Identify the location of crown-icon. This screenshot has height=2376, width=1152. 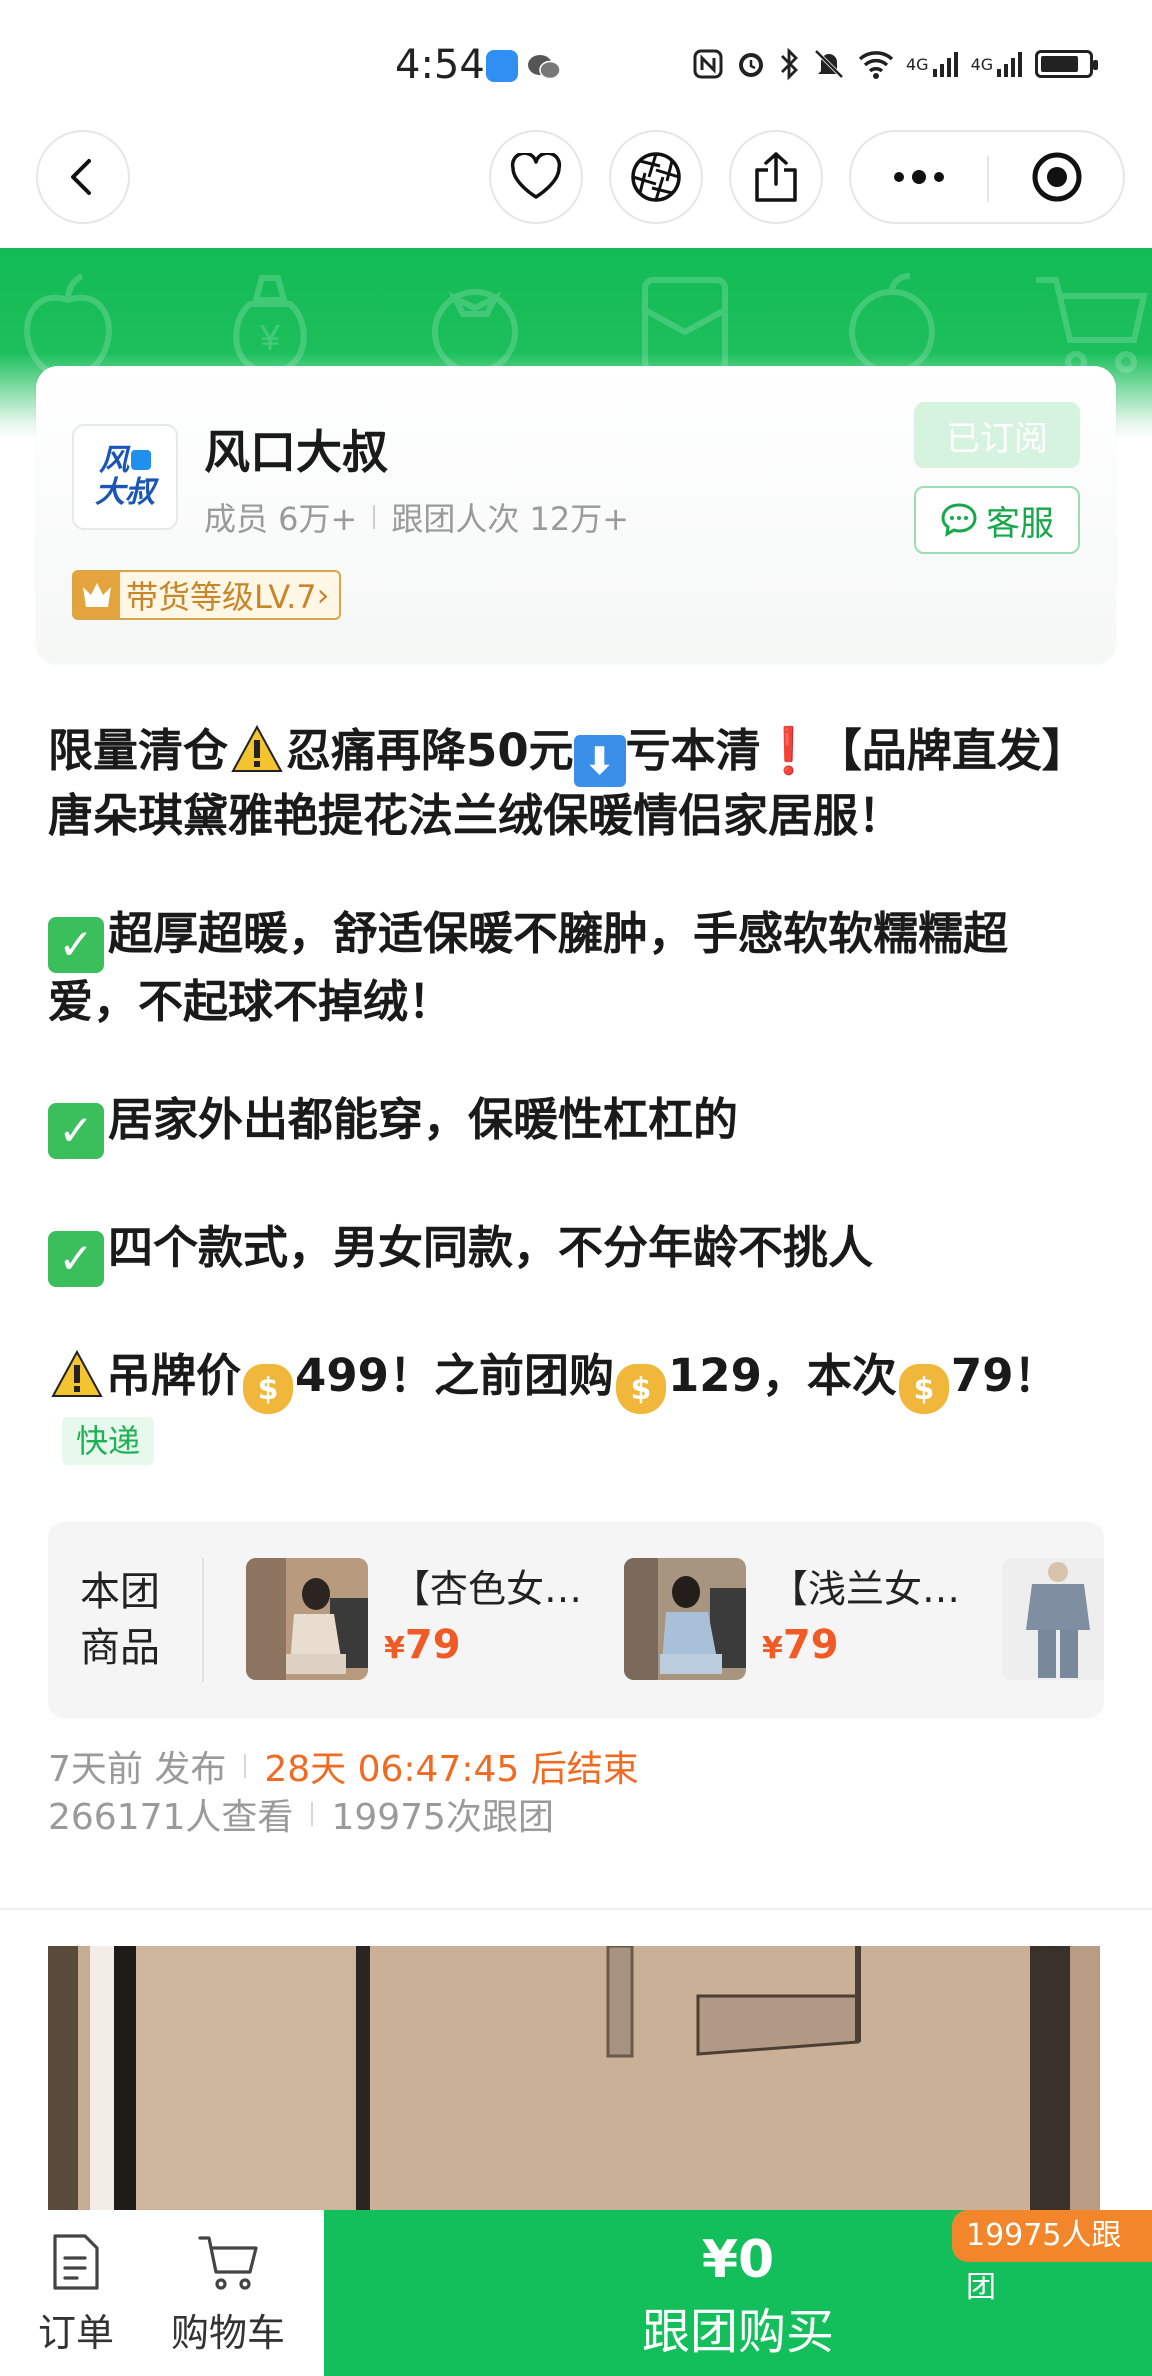
(97, 595).